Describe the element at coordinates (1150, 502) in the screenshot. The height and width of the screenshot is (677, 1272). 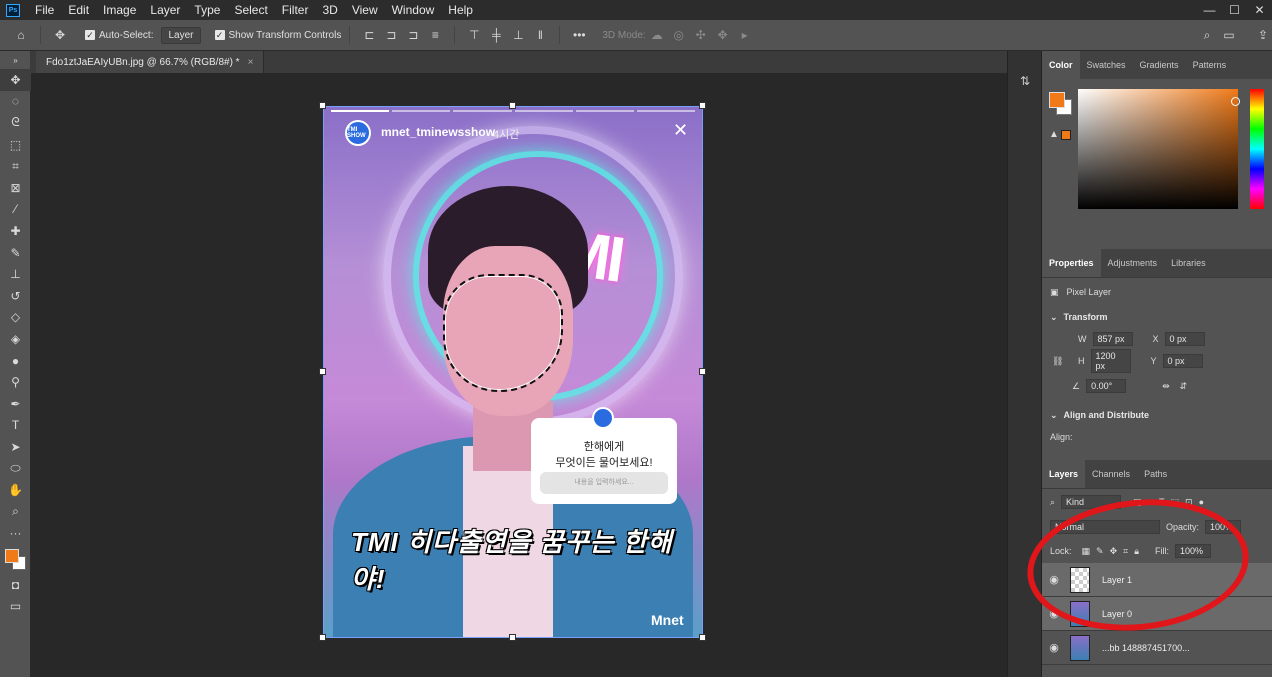
I see `filter-adjustment-icon: ◐` at that location.